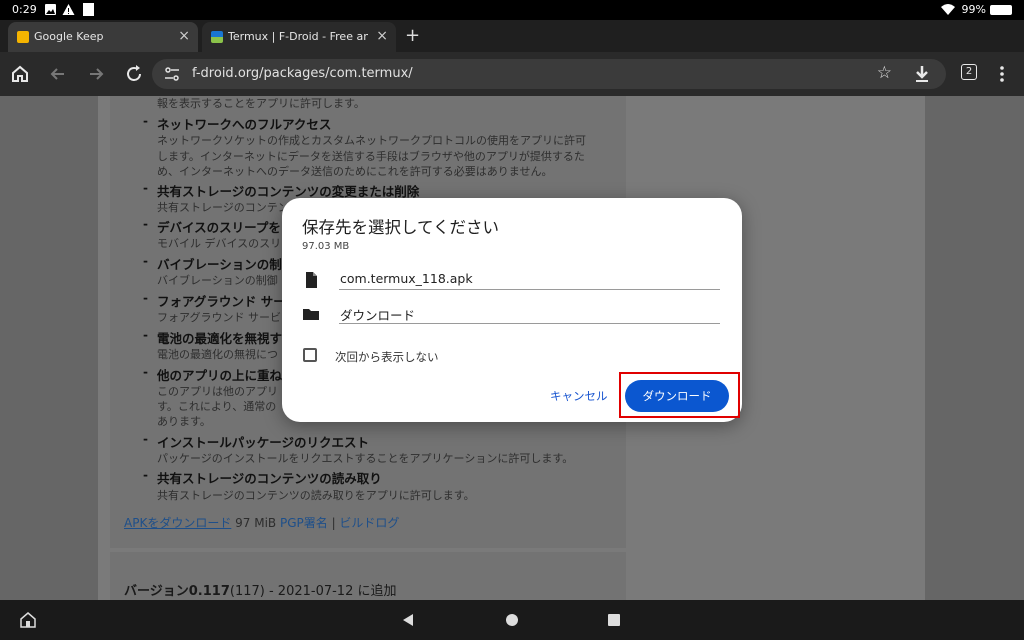 The image size is (1024, 640). Describe the element at coordinates (184, 421) in the screenshot. I see `permission-desc: あります。` at that location.